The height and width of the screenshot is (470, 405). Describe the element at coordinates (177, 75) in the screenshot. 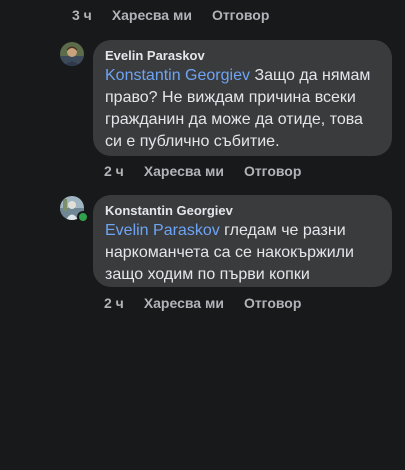

I see `mention-link: Konstantin Georgiev` at that location.